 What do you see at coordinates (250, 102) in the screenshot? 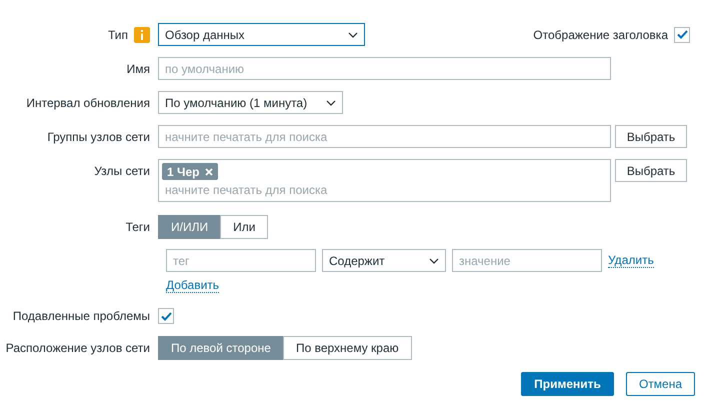
I see `interval-select: По умолчанию (1 минута)` at bounding box center [250, 102].